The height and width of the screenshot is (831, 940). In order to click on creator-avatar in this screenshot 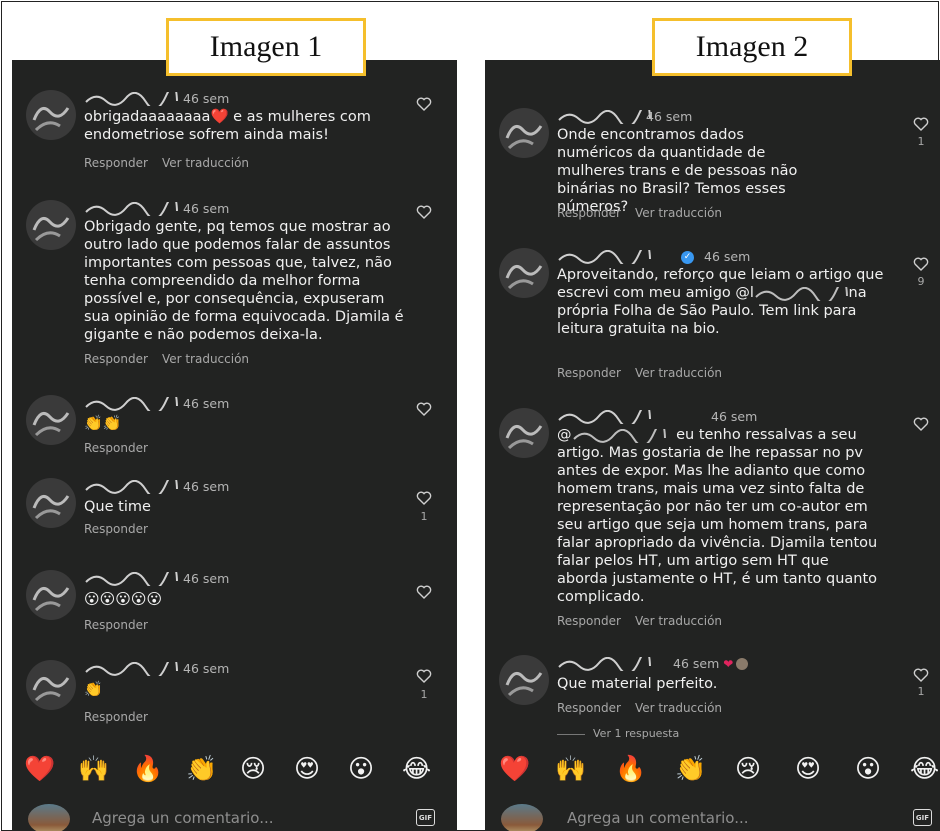, I will do `click(742, 664)`.